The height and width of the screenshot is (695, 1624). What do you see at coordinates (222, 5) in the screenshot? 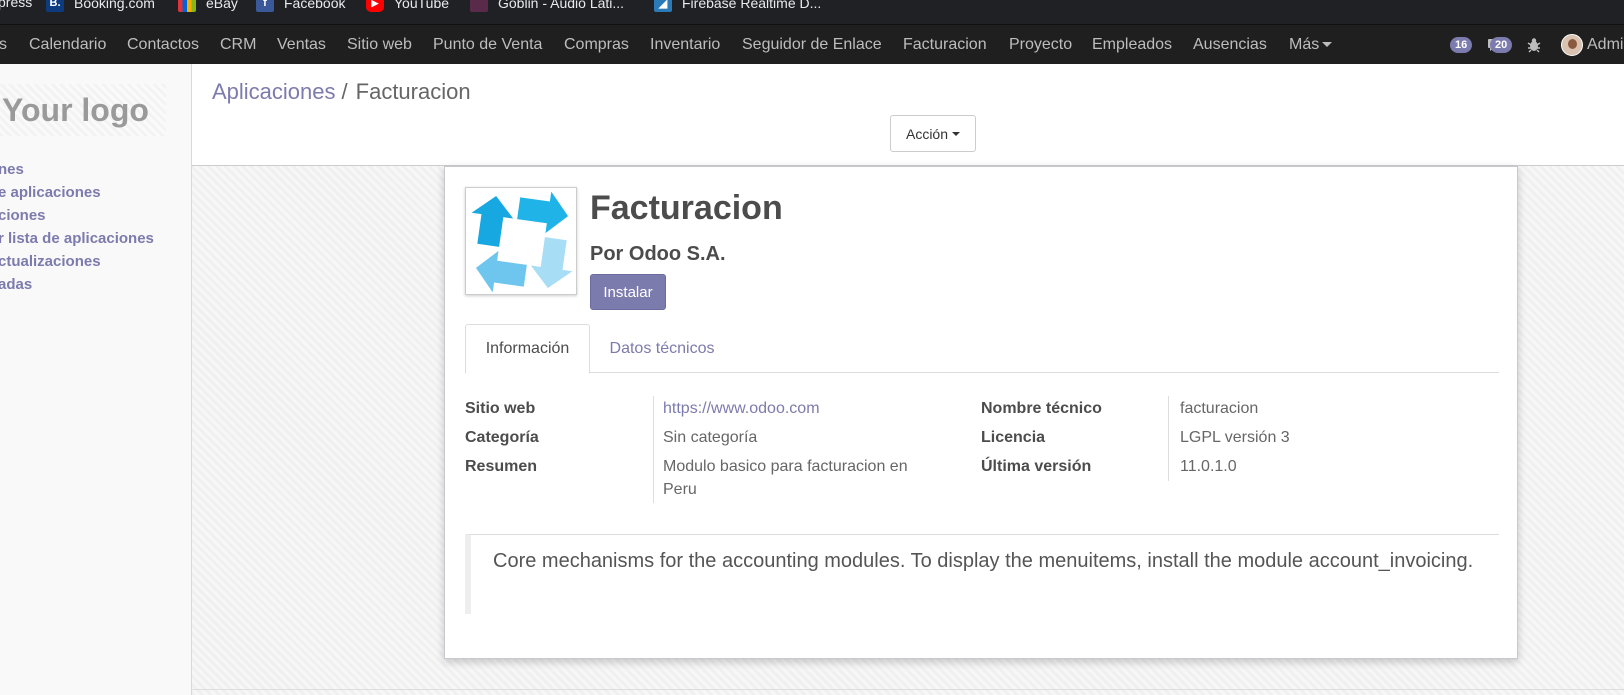
I see `bookmark-label: eBay` at bounding box center [222, 5].